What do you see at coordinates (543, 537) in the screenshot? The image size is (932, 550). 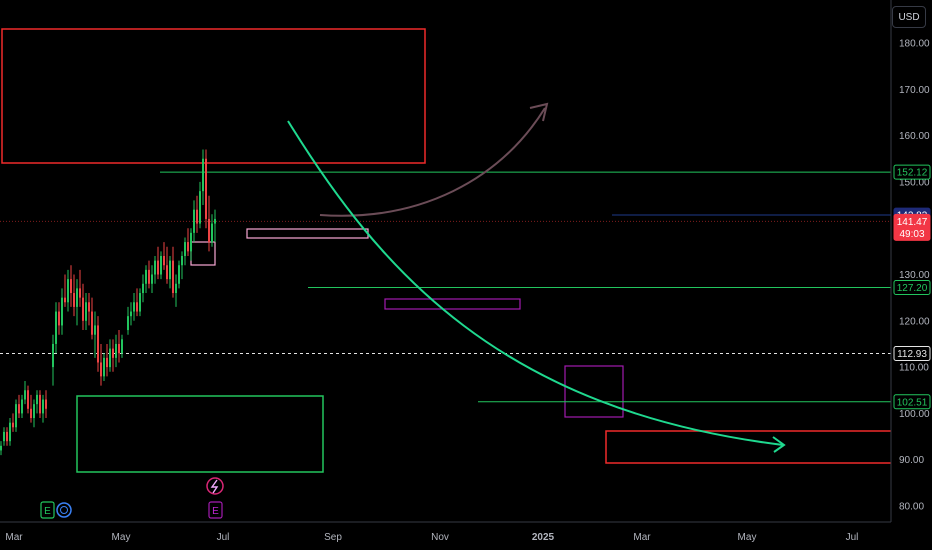 I see `time-tick-label: 2025` at bounding box center [543, 537].